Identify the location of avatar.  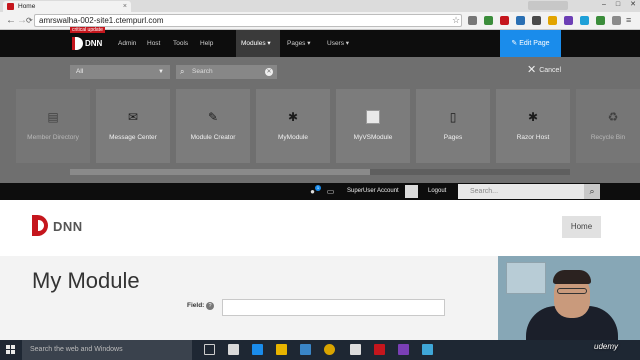
(411, 191).